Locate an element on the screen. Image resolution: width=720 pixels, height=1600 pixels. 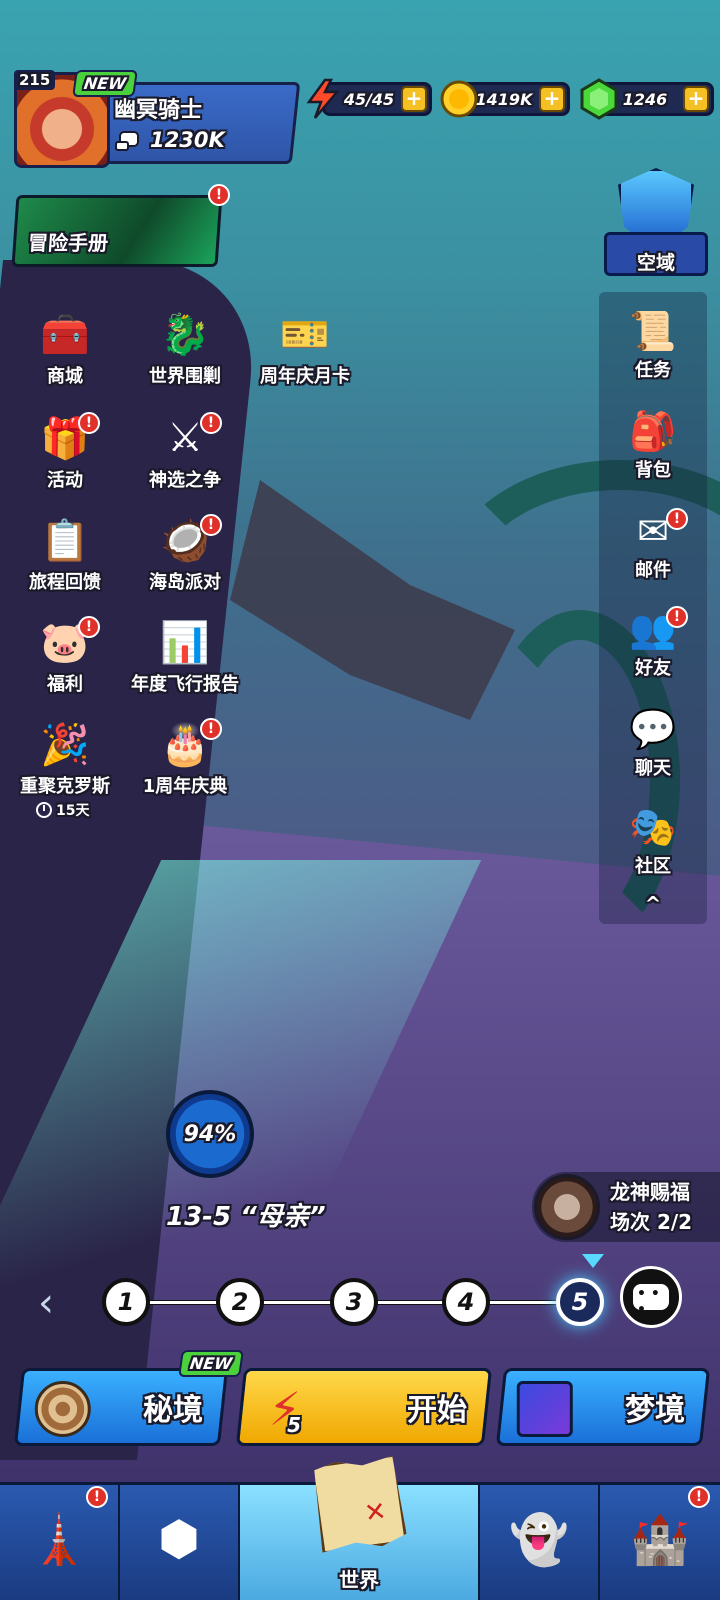
stage-stepper: 1 2 3 4 5 is located at coordinates (360, 1302).